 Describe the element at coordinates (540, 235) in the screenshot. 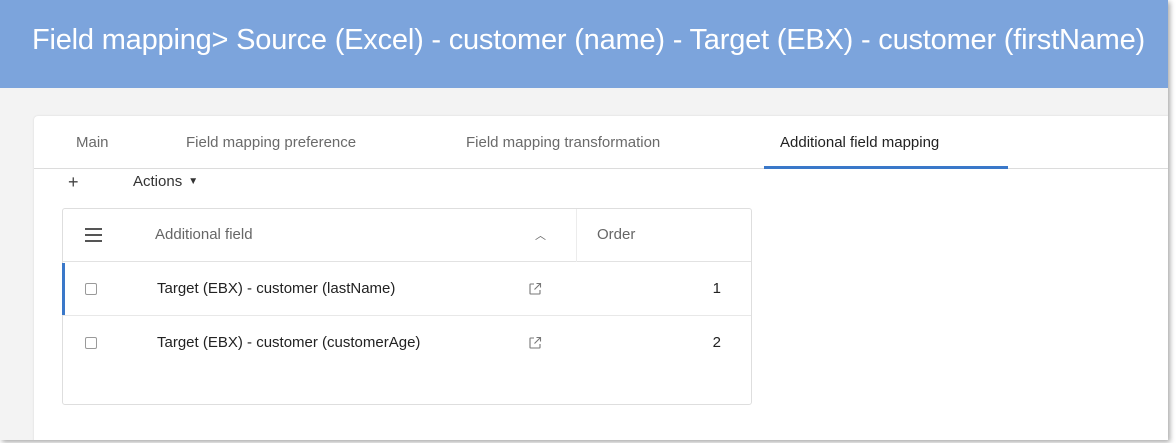

I see `chevron-up-icon: ︿` at that location.